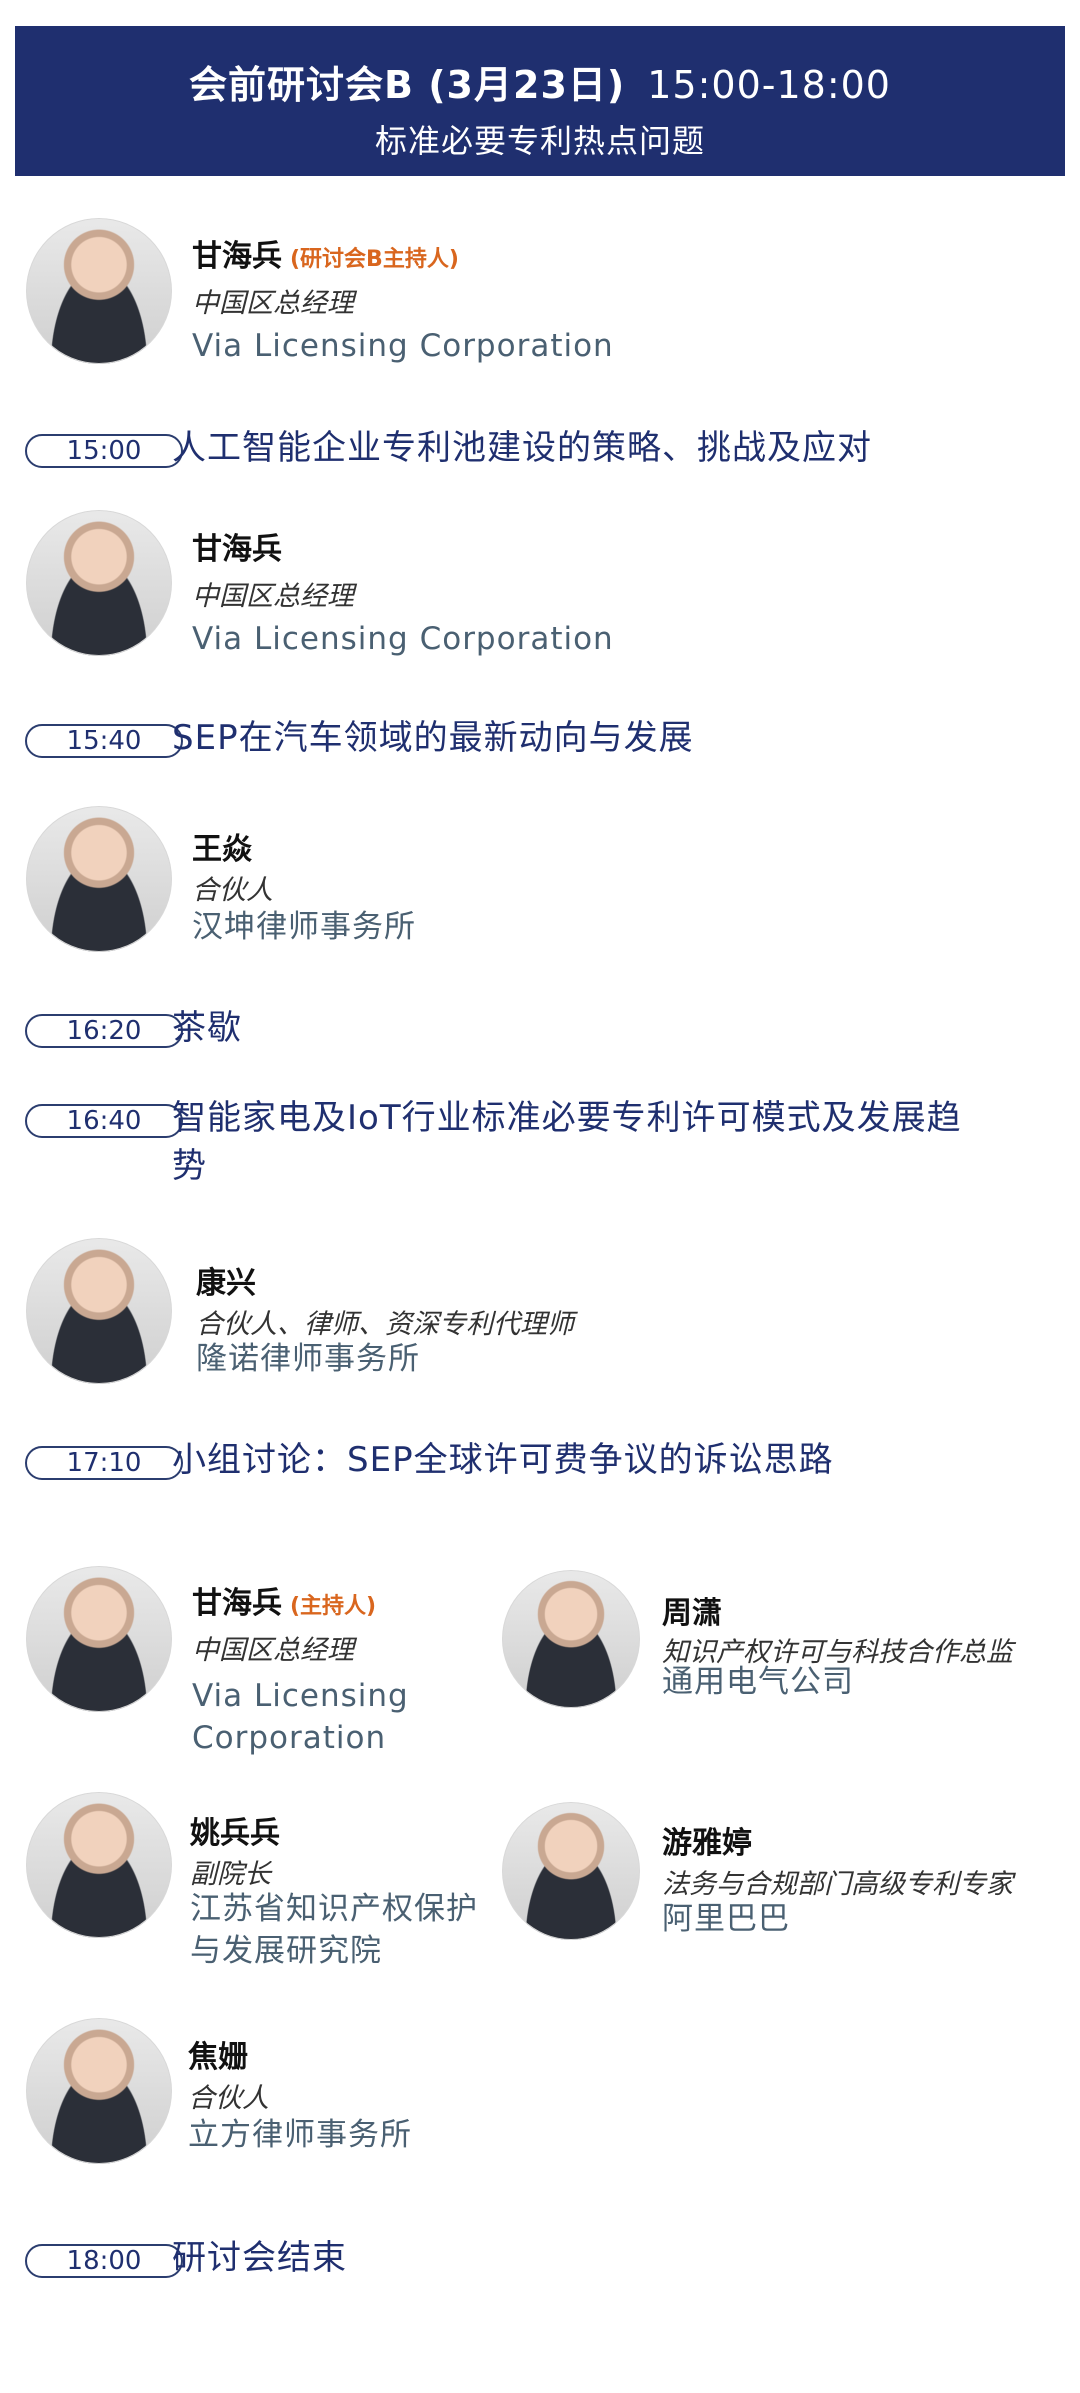 Image resolution: width=1080 pixels, height=2393 pixels. Describe the element at coordinates (539, 141) in the screenshot. I see `header-subtitle: 标准必要专利热点问题` at that location.